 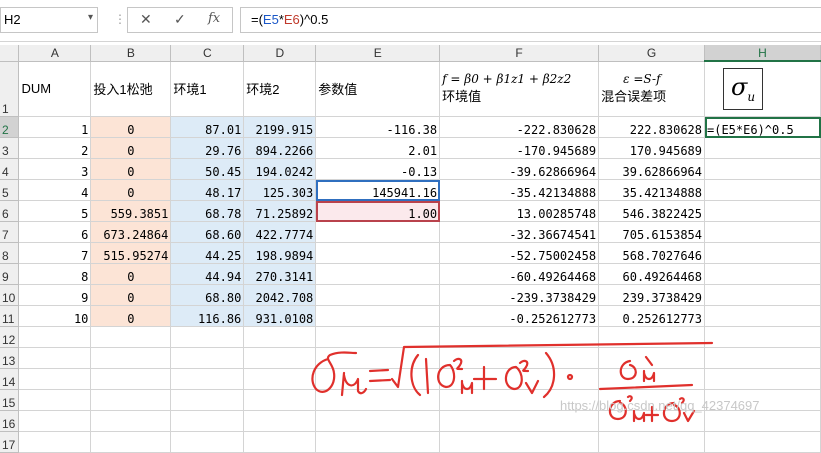 What do you see at coordinates (207, 274) in the screenshot?
I see `cell-c9: 44.94` at bounding box center [207, 274].